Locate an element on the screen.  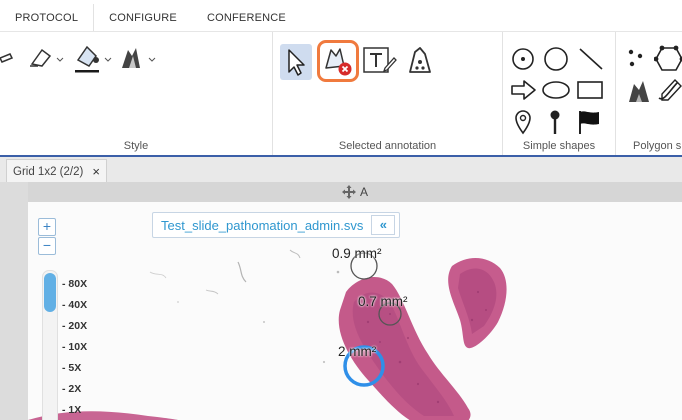
rectangle-icon is located at coordinates (590, 90).